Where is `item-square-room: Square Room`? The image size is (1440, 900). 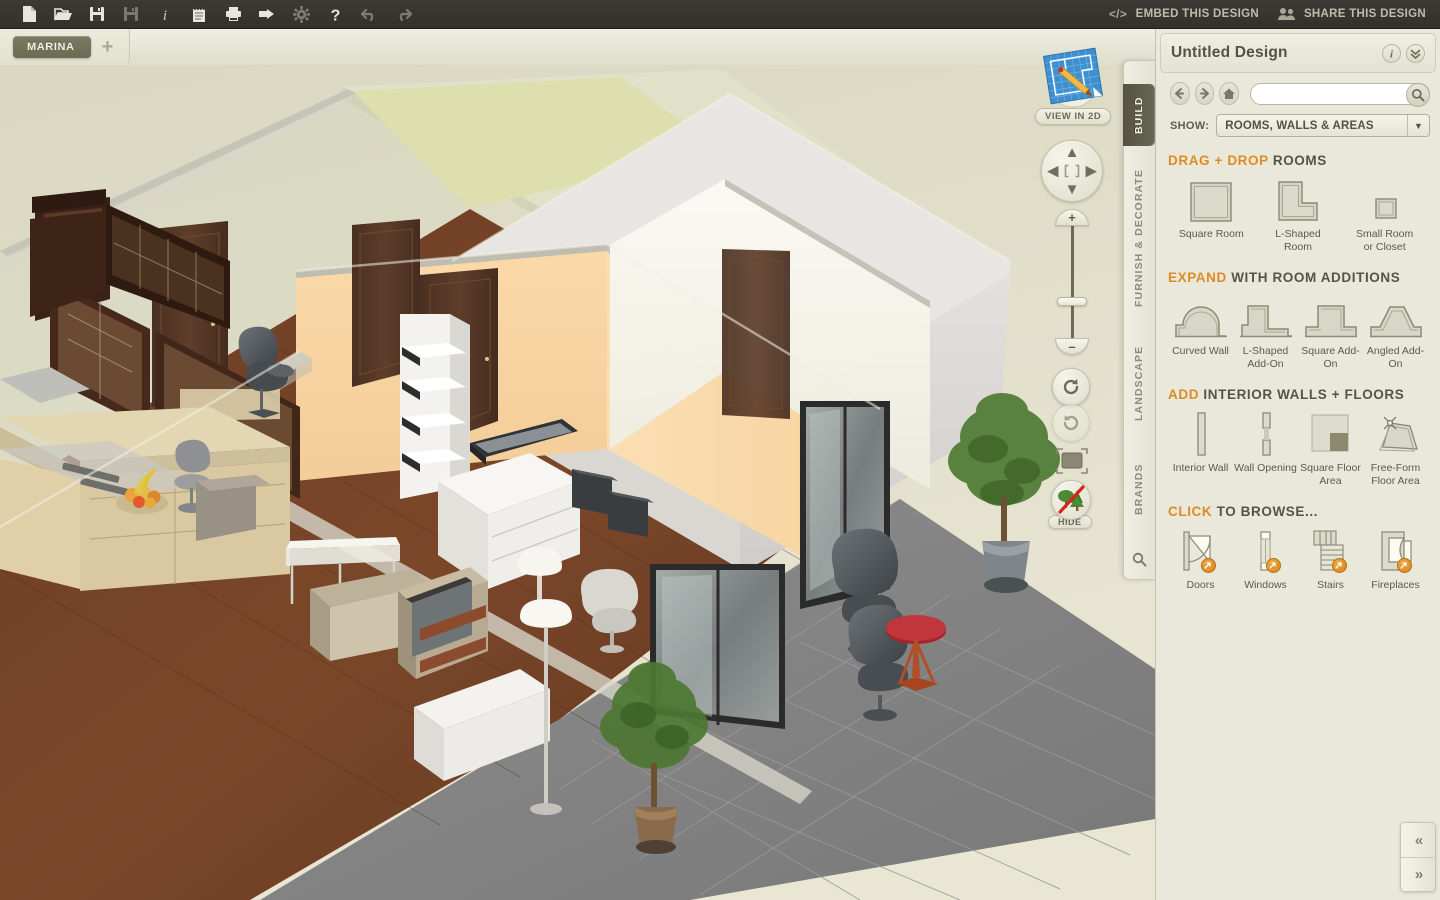
item-square-room: Square Room is located at coordinates (1211, 215).